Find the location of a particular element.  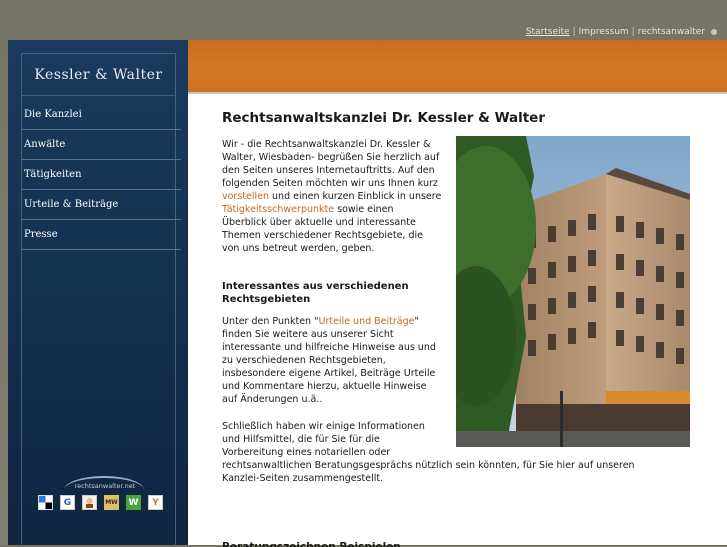

google-icon: G is located at coordinates (67, 502).